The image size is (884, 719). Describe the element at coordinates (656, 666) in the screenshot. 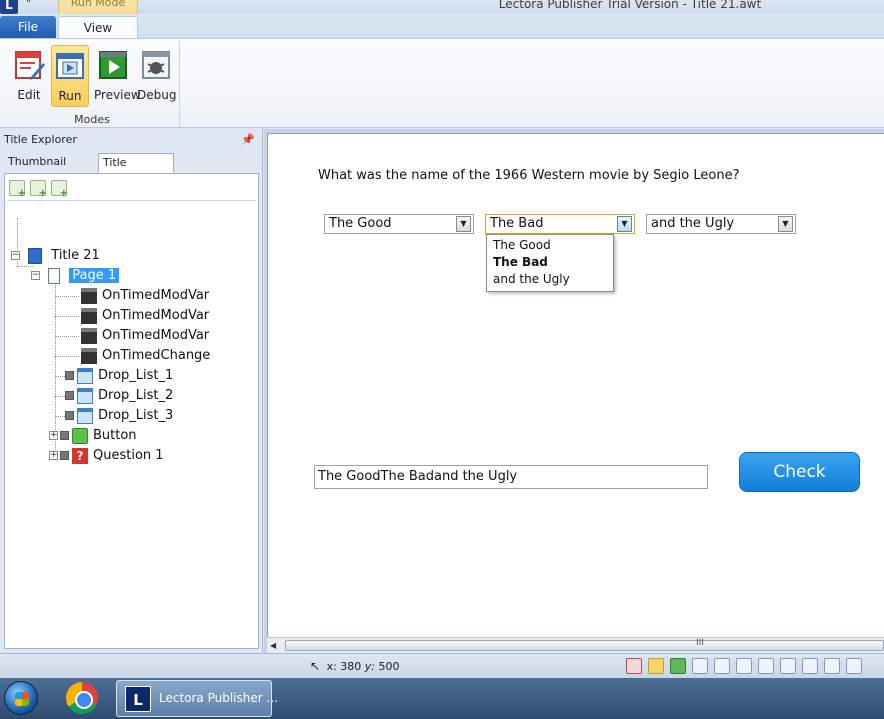

I see `run-mode-icon` at that location.